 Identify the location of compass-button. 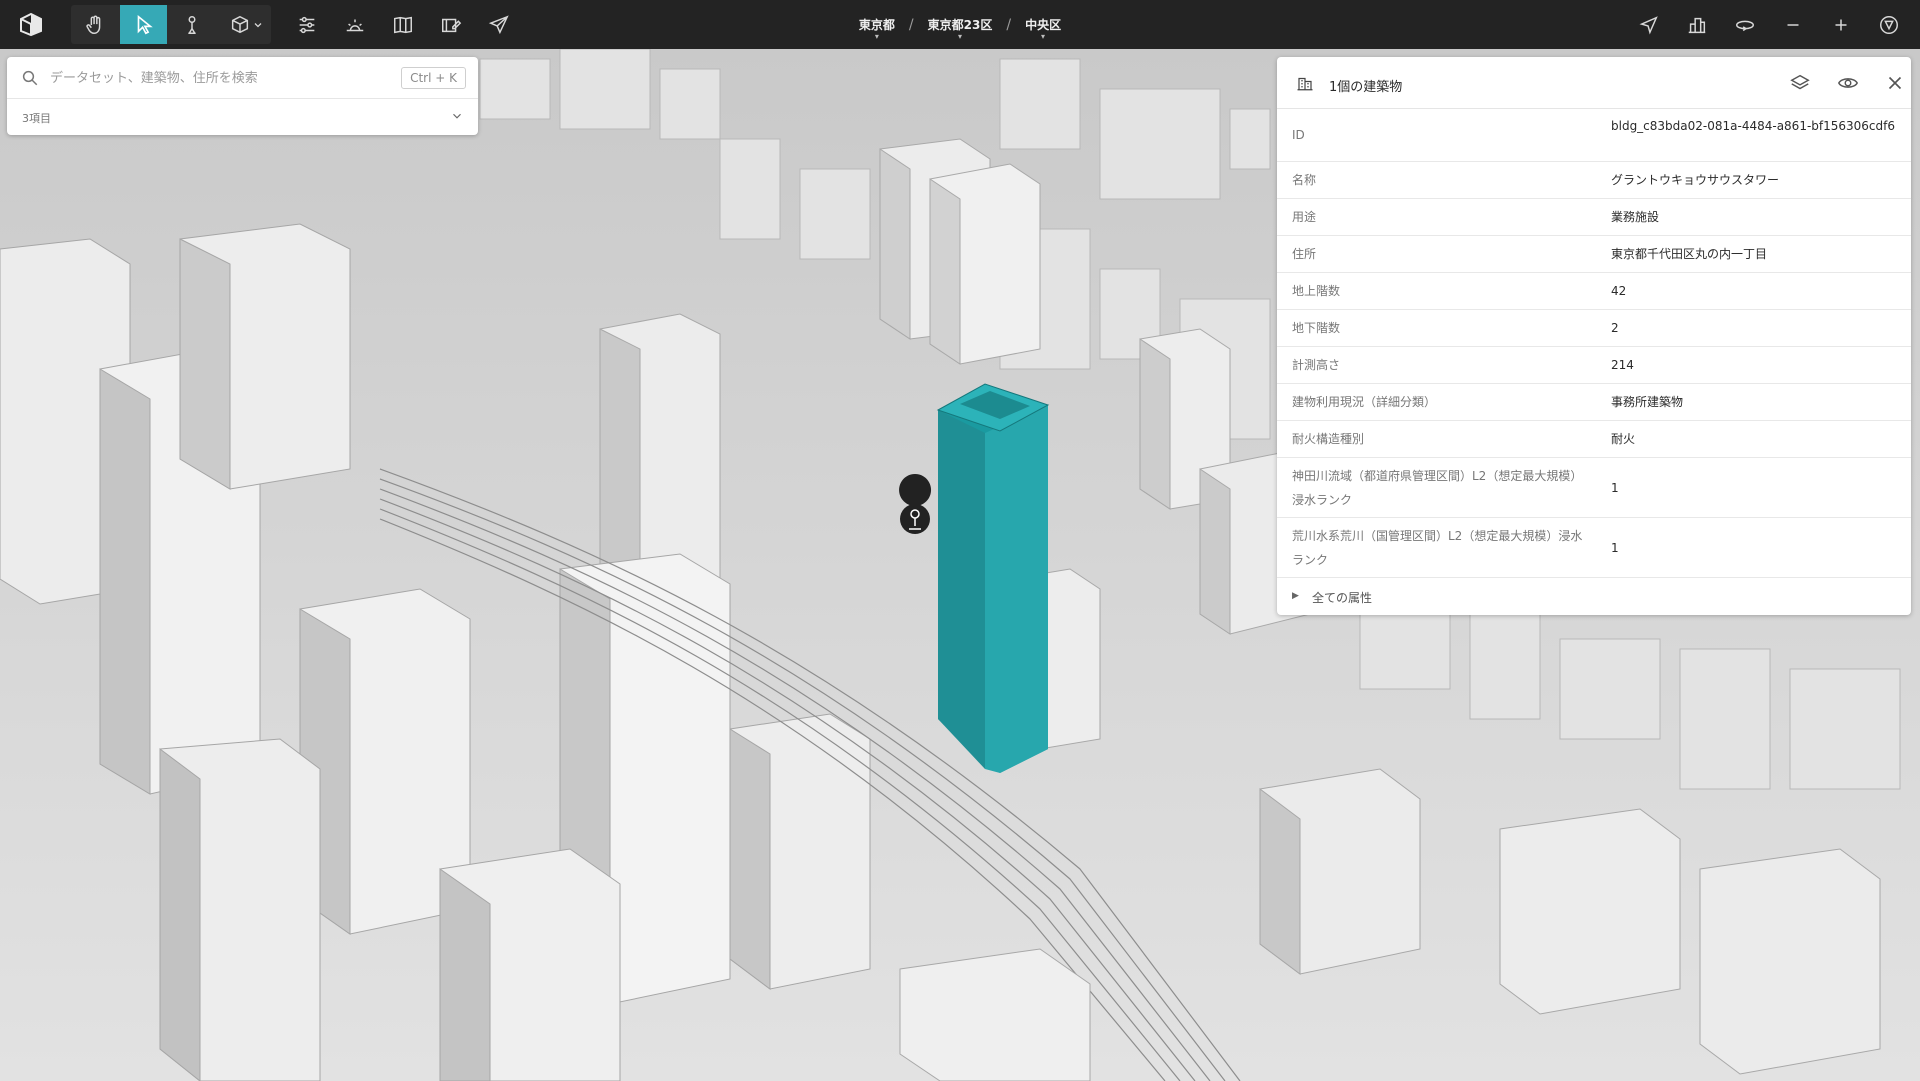
(1888, 24).